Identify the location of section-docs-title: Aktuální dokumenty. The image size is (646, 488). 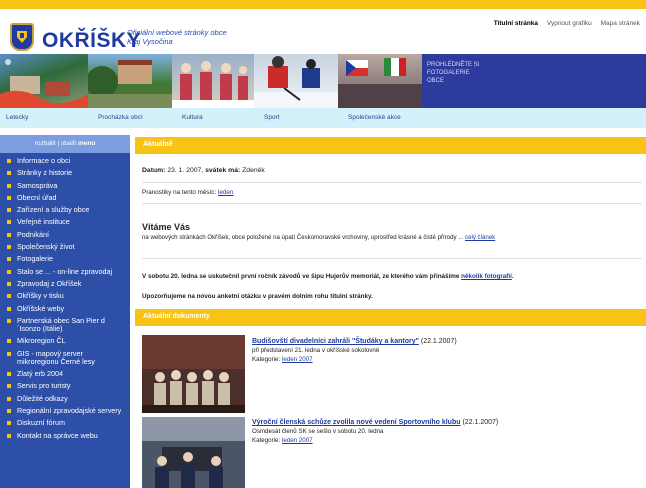
(390, 317).